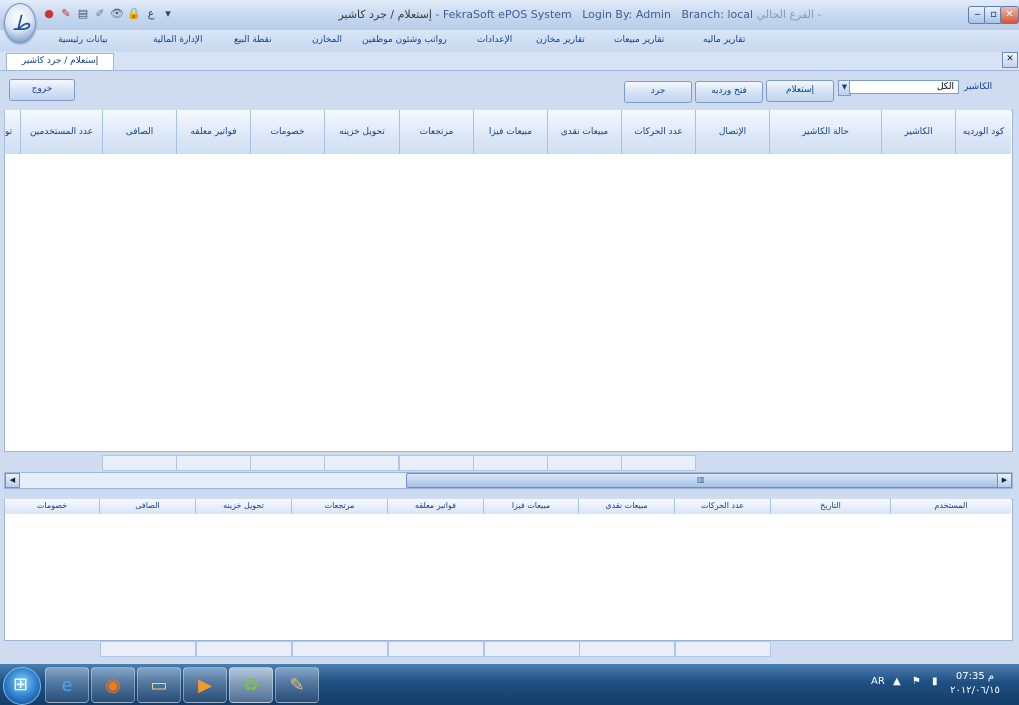 Image resolution: width=1019 pixels, height=705 pixels. Describe the element at coordinates (168, 13) in the screenshot. I see `qat-customize-icon: ▾` at that location.